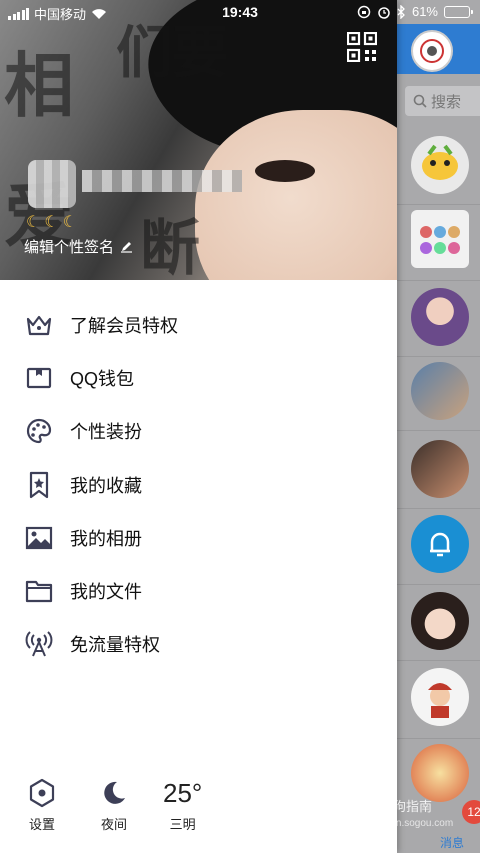 Image resolution: width=480 pixels, height=853 pixels. Describe the element at coordinates (106, 432) in the screenshot. I see `menu-item-label: 个性装扮` at that location.